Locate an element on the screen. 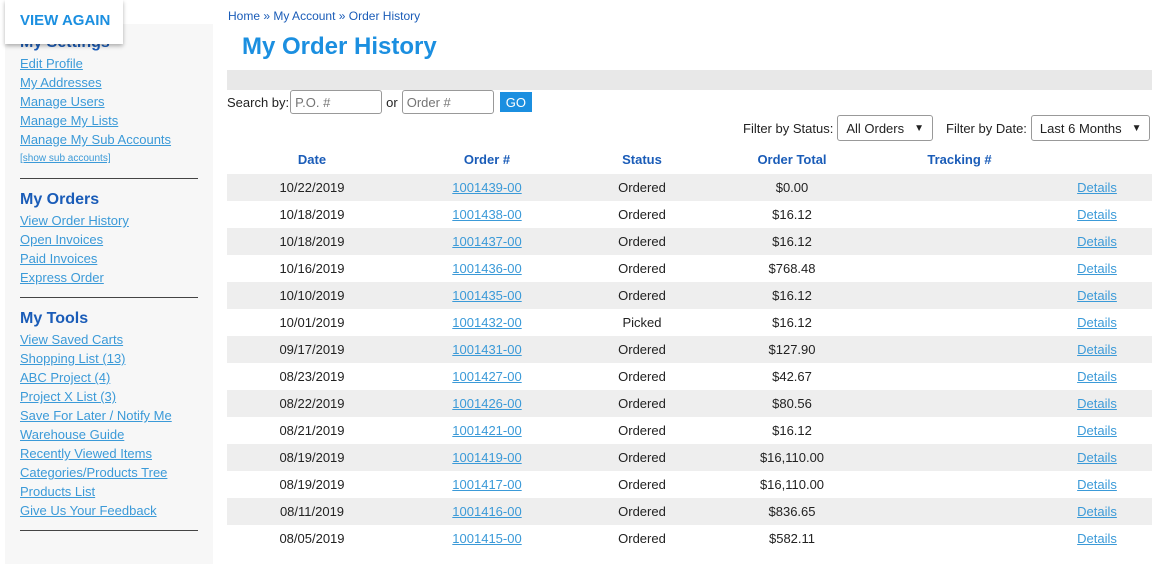  sidebar-link-save-for-later-notify-me: Save For Later / Notify Me is located at coordinates (109, 415).